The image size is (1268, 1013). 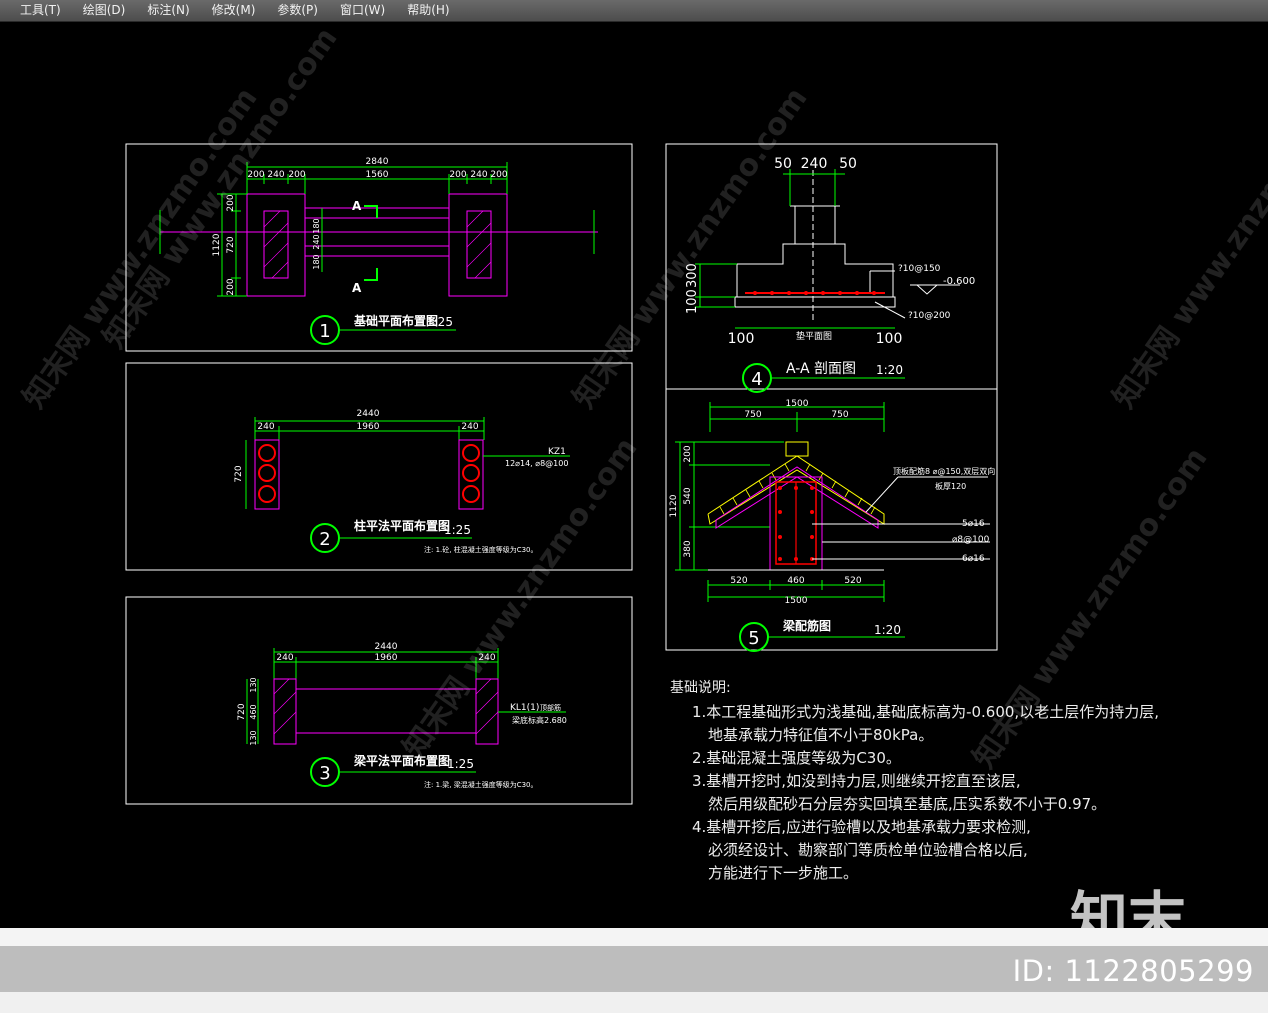 What do you see at coordinates (806, 625) in the screenshot?
I see `drawing-5-title: 梁配筋图` at bounding box center [806, 625].